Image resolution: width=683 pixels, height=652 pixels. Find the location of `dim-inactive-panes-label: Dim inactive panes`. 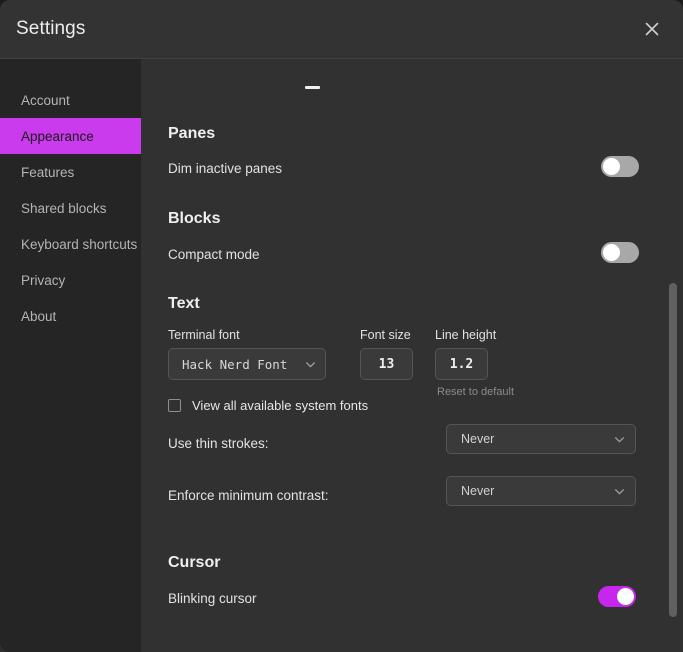

dim-inactive-panes-label: Dim inactive panes is located at coordinates (225, 168).